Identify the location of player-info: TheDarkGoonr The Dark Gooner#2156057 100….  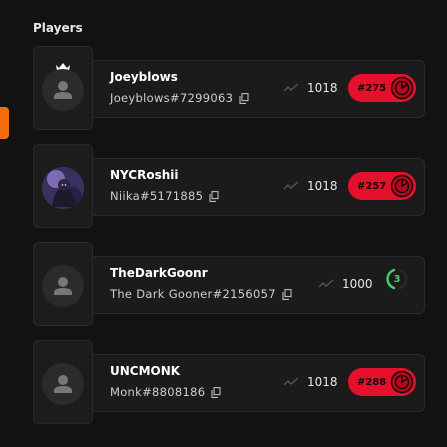
(259, 285).